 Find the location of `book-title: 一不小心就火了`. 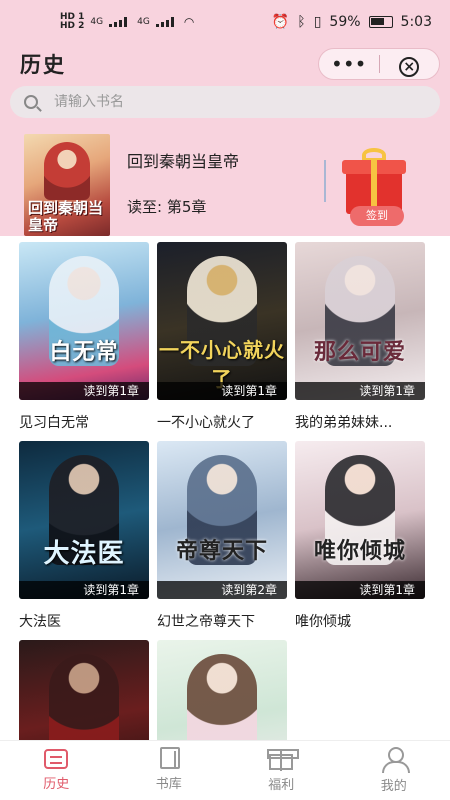

book-title: 一不小心就火了 is located at coordinates (222, 422).